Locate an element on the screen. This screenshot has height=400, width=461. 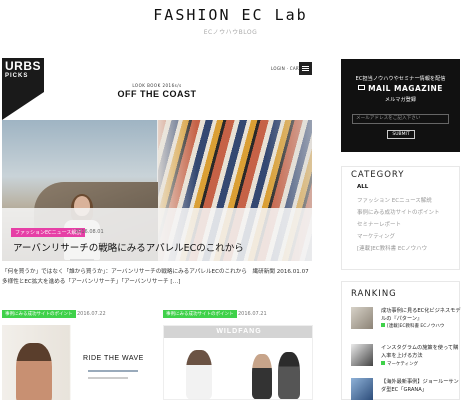
post-date: 2016.07.22 is located at coordinates (91, 314).